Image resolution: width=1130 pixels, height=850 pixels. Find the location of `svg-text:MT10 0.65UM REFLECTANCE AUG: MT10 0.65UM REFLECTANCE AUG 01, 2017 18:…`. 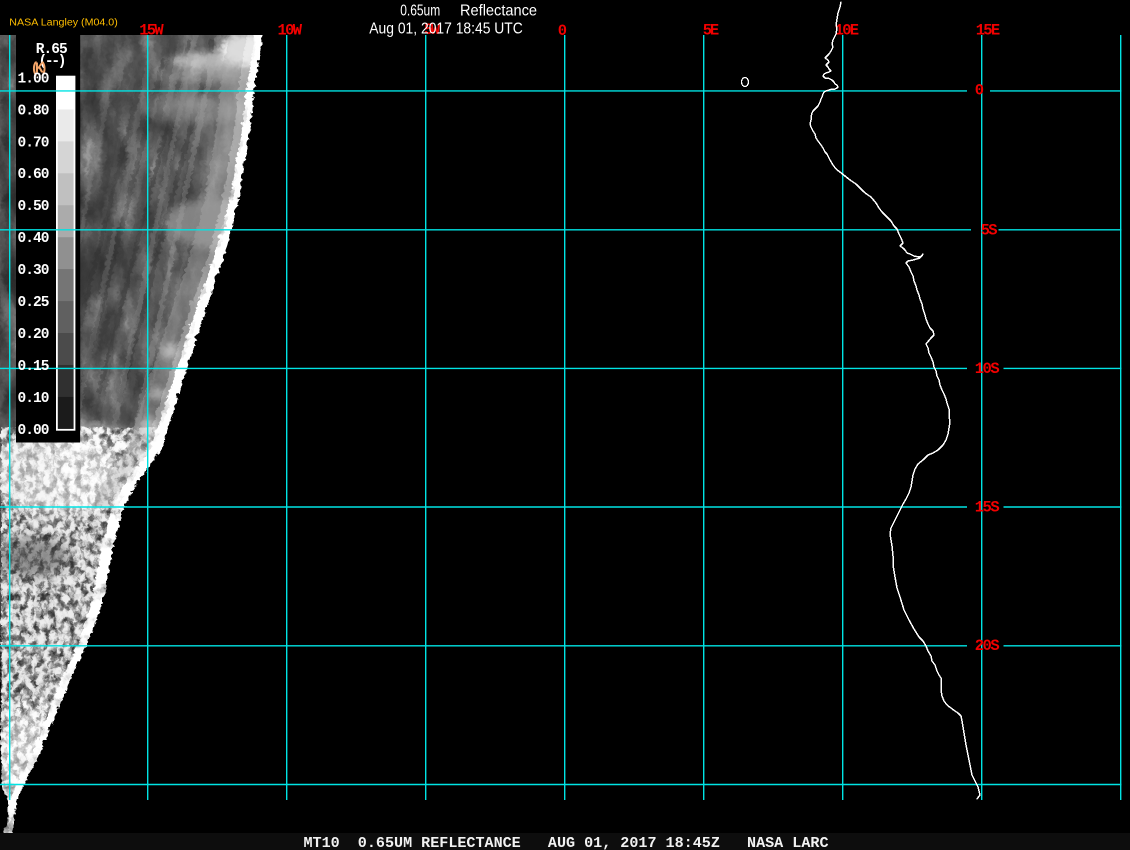

svg-text:MT10 0.65UM REFLECTANCE AUG: MT10 0.65UM REFLECTANCE AUG 01, 2017 18:… is located at coordinates (566, 842).